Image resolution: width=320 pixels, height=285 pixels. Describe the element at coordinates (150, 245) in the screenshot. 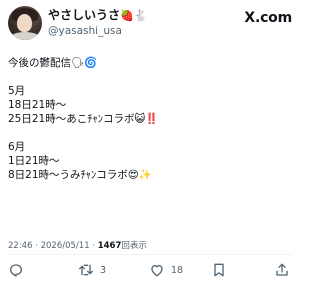

I see `tweet-meta: 22:46 · 2026/05/11 · 1467回表示` at that location.